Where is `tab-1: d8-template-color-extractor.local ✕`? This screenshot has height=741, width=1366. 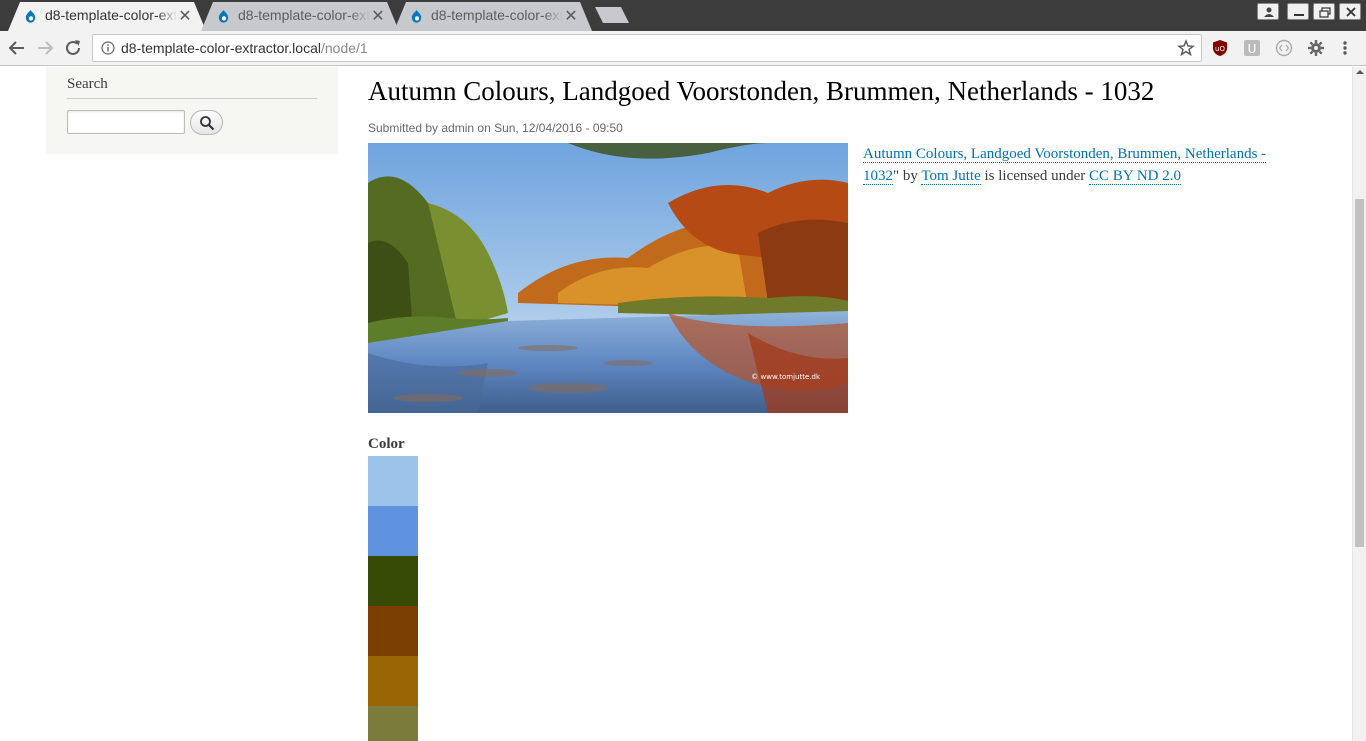
tab-1: d8-template-color-extractor.local ✕ is located at coordinates (107, 16).